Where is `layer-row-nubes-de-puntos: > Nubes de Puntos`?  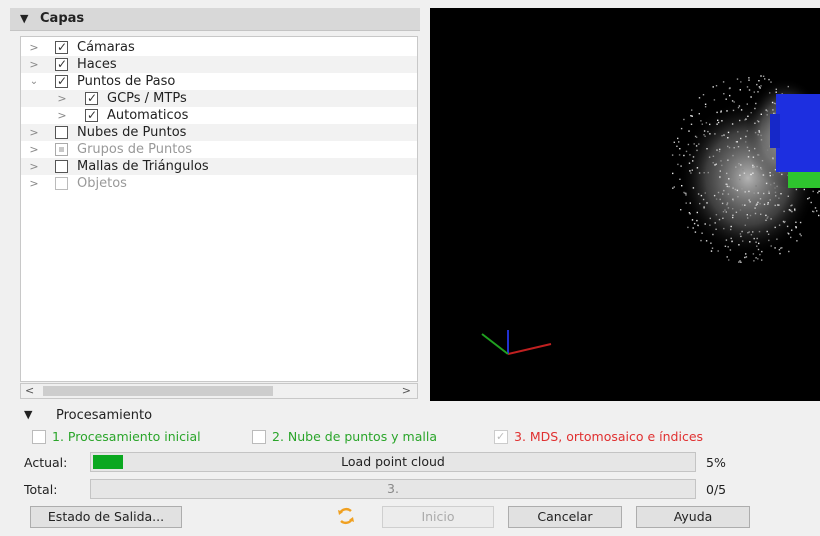 layer-row-nubes-de-puntos: > Nubes de Puntos is located at coordinates (219, 132).